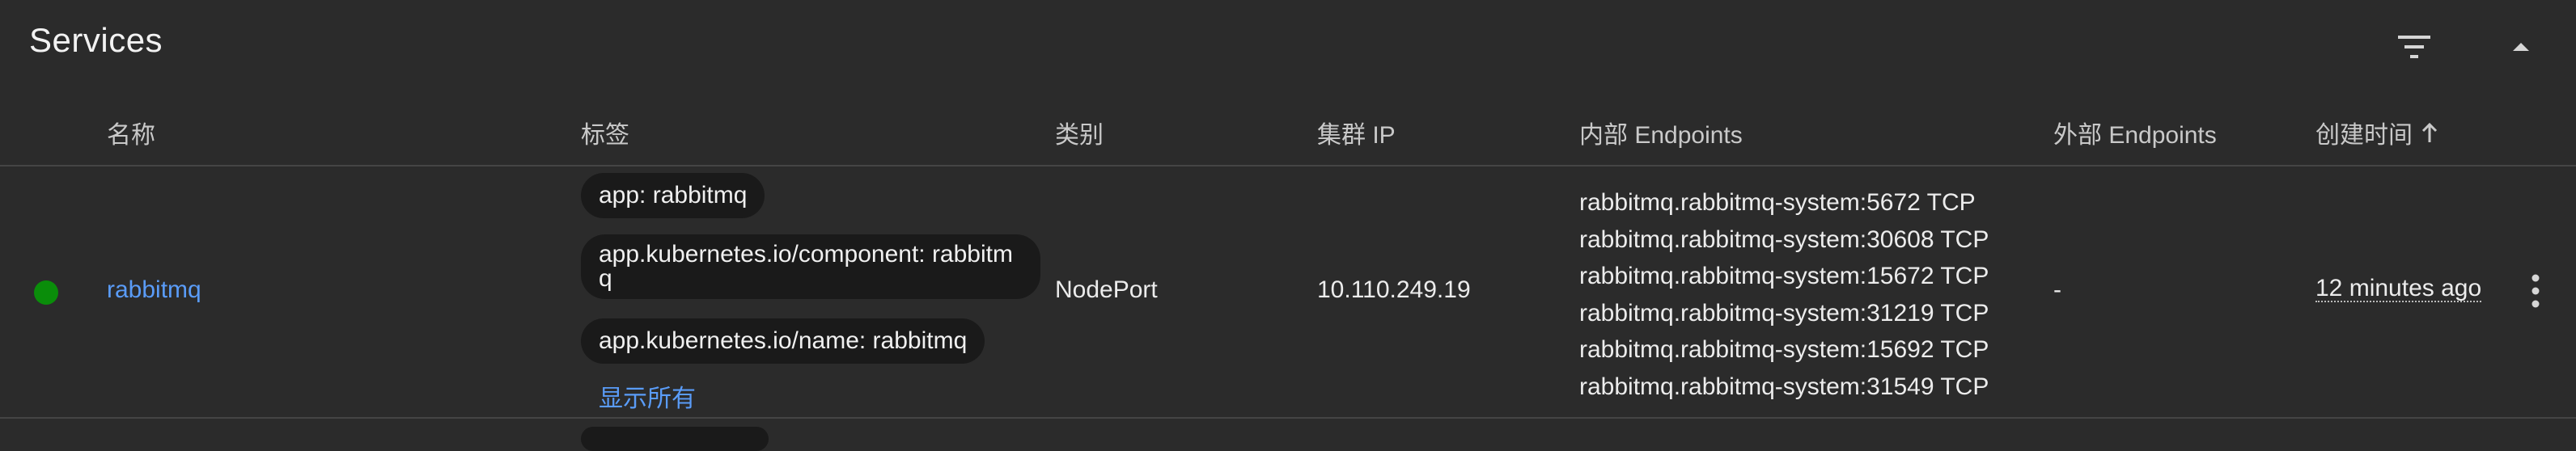 The width and height of the screenshot is (2576, 451). I want to click on column-type: 类别, so click(1079, 135).